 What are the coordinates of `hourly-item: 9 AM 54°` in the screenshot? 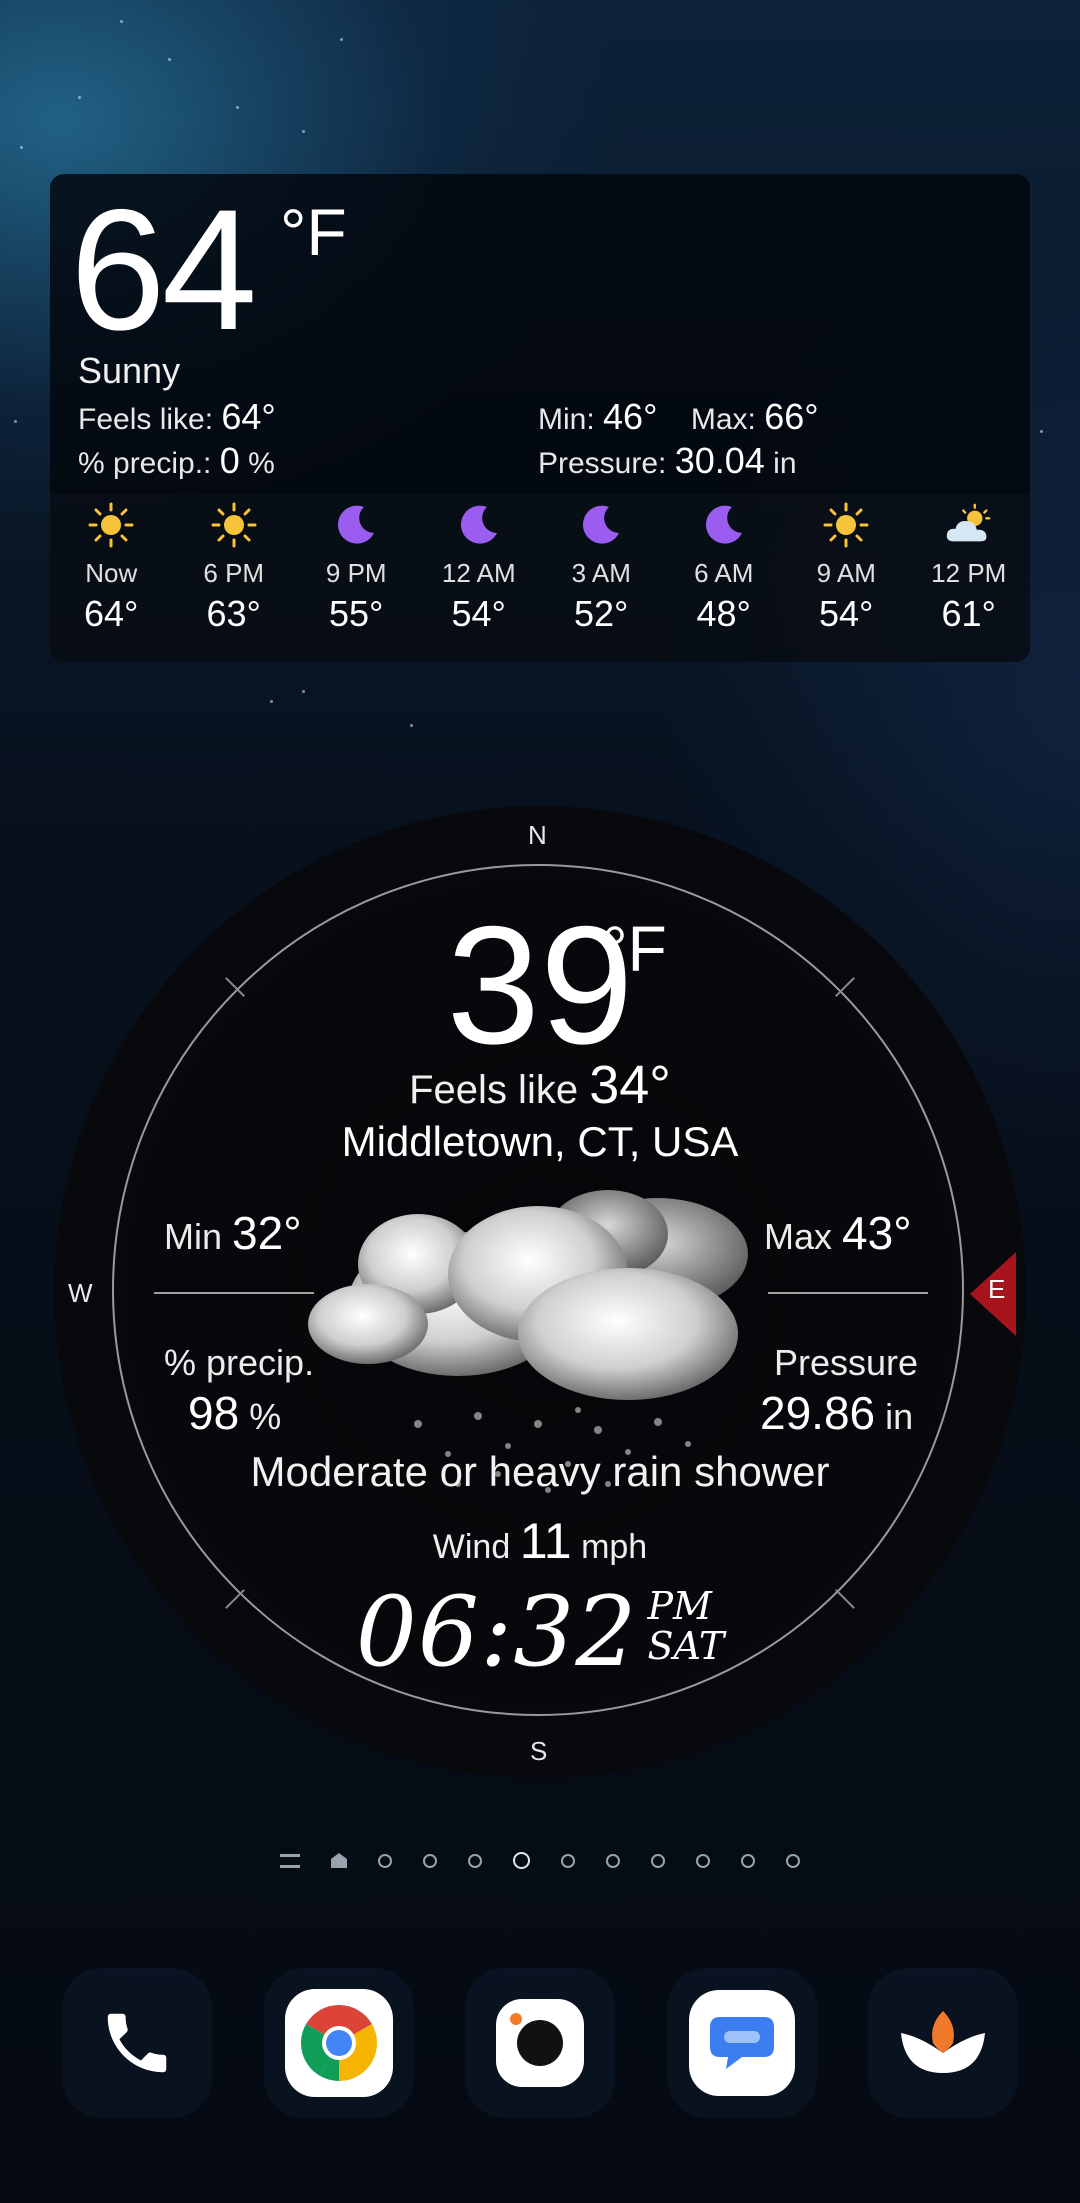 It's located at (846, 578).